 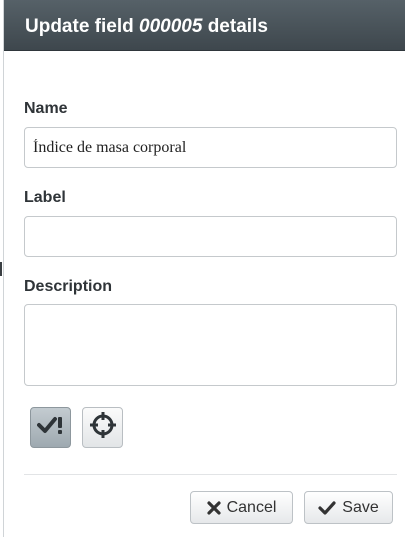 I want to click on description-textarea, so click(x=210, y=345).